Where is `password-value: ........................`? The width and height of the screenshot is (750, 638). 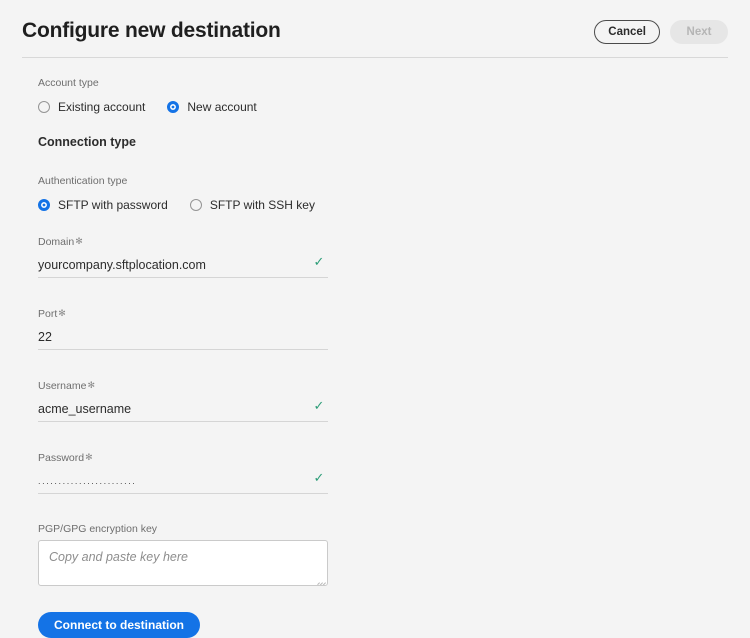 password-value: ........................ is located at coordinates (87, 481).